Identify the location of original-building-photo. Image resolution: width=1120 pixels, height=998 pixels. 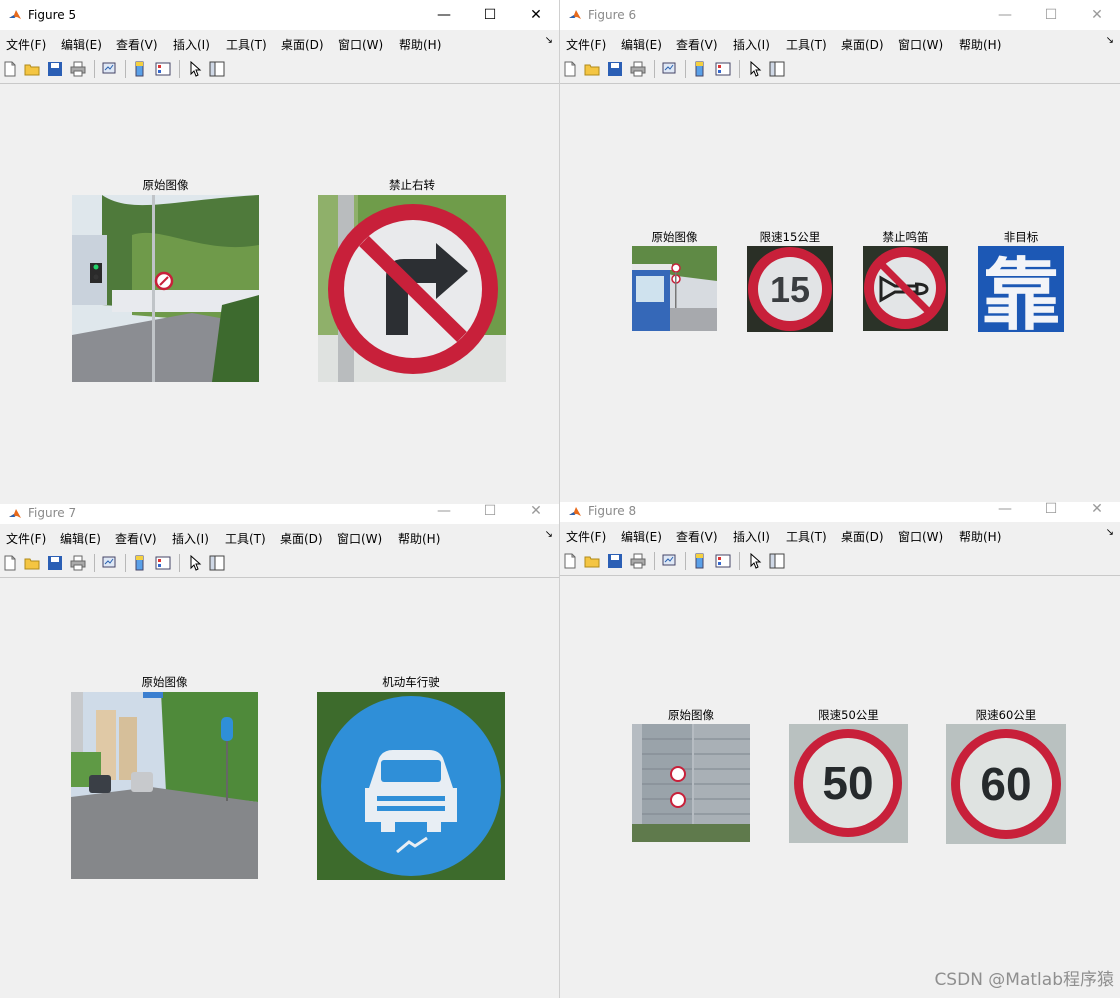
(691, 783).